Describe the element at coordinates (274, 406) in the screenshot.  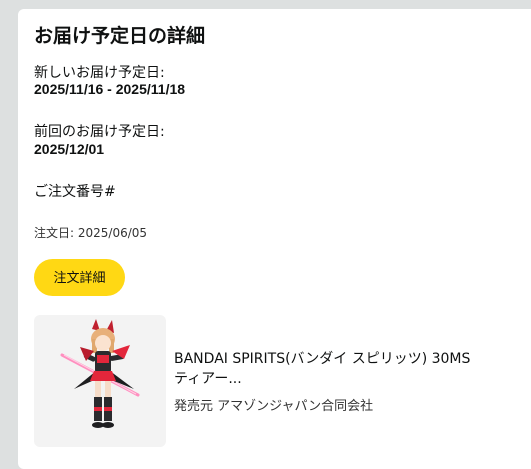
I see `product-seller: 発売元 アマゾンジャパン合同会社` at that location.